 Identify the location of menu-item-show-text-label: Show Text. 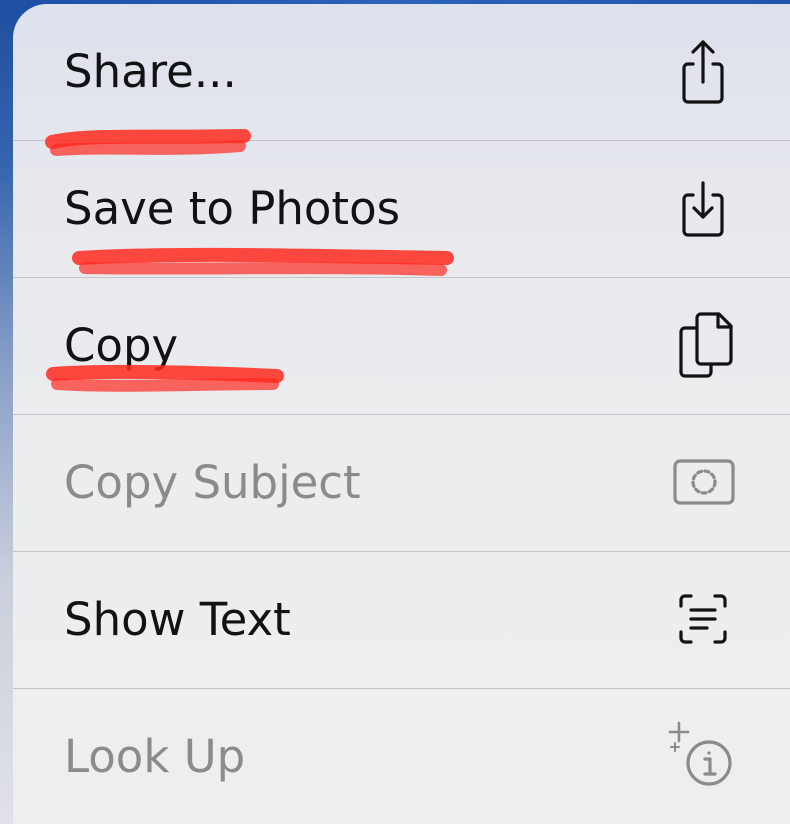
(177, 619).